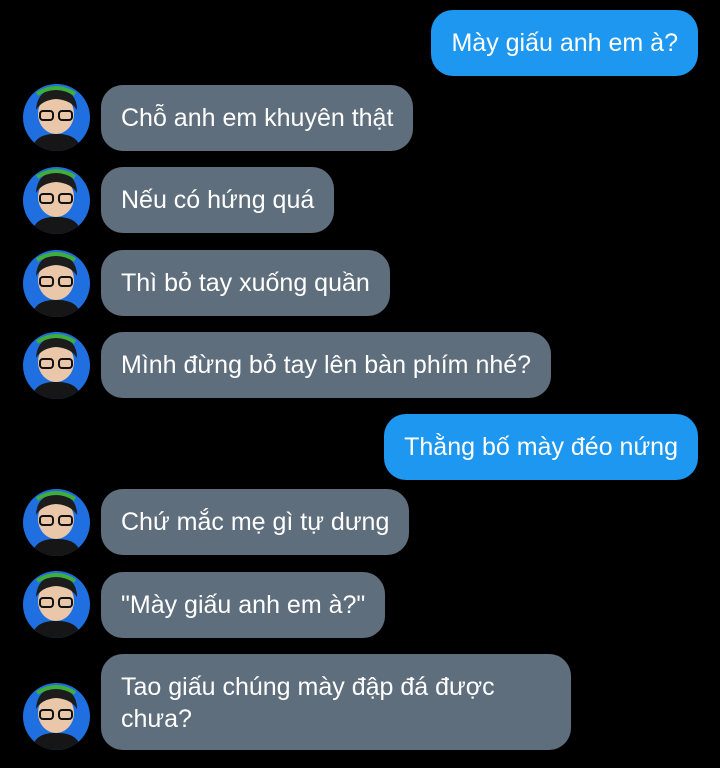  I want to click on incoming-message-bubble: Tao giấu chúng mày đập đá được chưa?, so click(336, 702).